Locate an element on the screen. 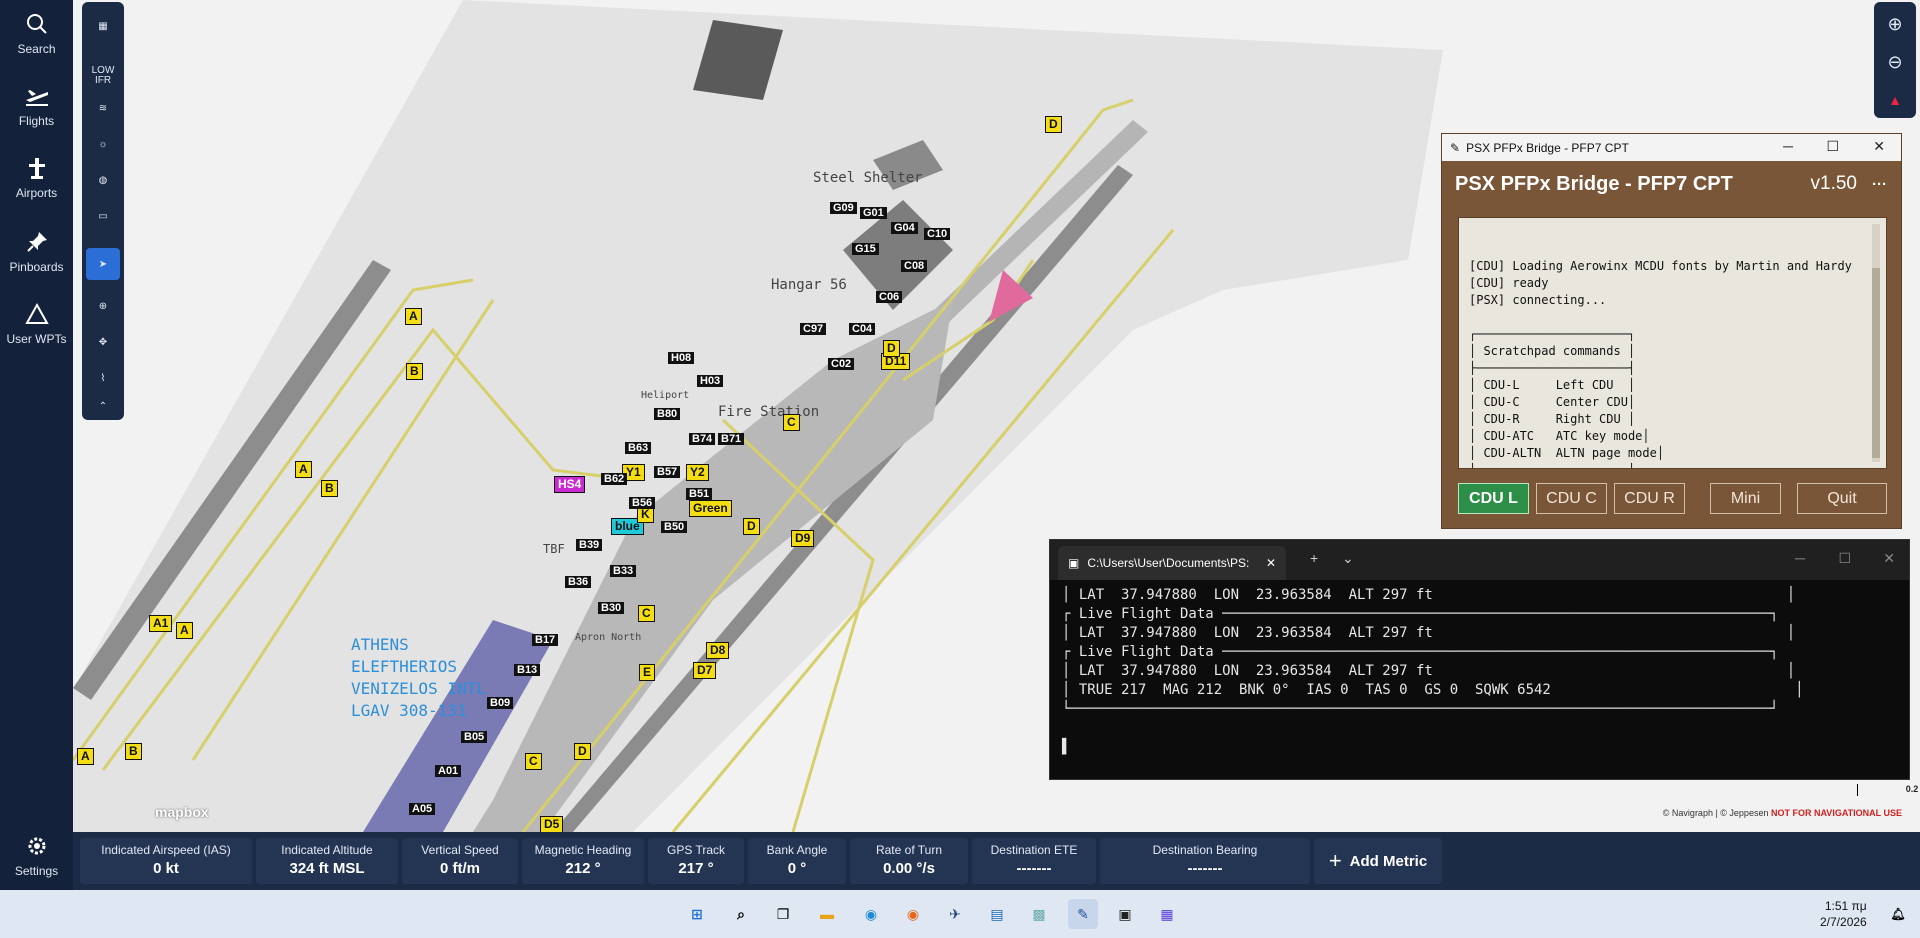 The image size is (1920, 938). terminal-close-button: ✕ is located at coordinates (1889, 558).